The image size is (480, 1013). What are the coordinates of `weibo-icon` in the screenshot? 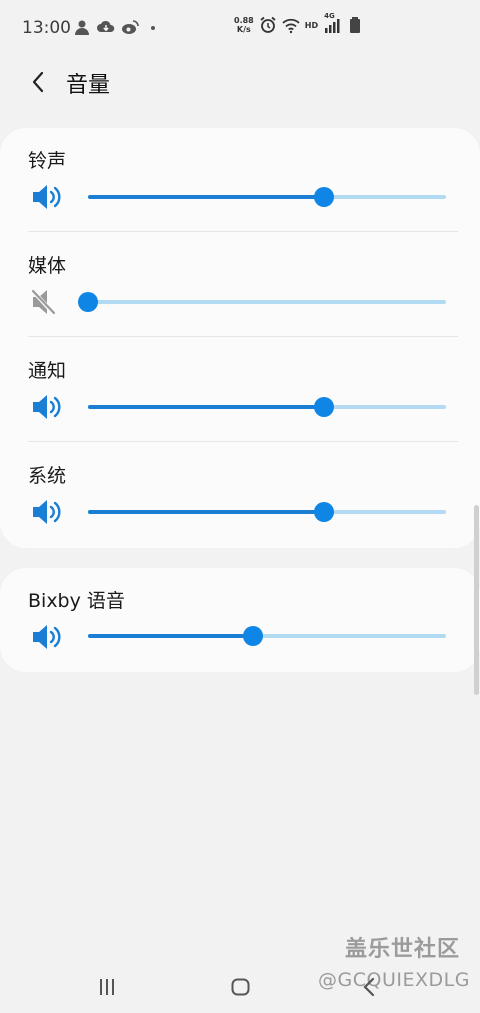 It's located at (130, 27).